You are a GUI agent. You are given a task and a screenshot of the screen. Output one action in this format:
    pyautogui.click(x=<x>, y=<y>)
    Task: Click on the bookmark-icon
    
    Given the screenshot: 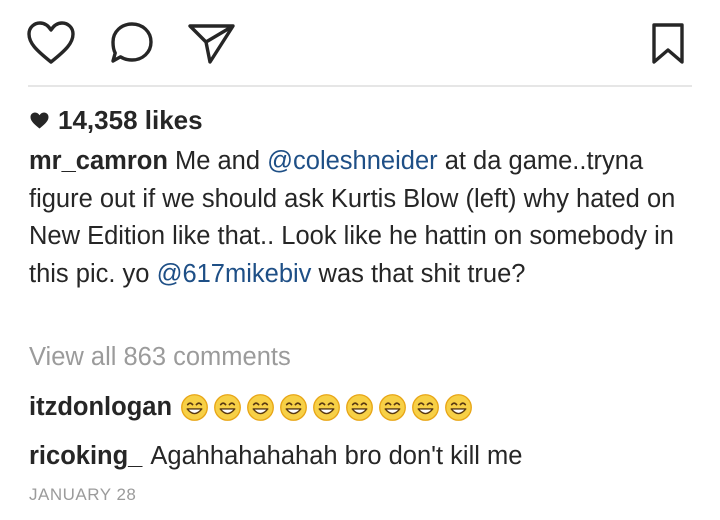 What is the action you would take?
    pyautogui.click(x=668, y=43)
    